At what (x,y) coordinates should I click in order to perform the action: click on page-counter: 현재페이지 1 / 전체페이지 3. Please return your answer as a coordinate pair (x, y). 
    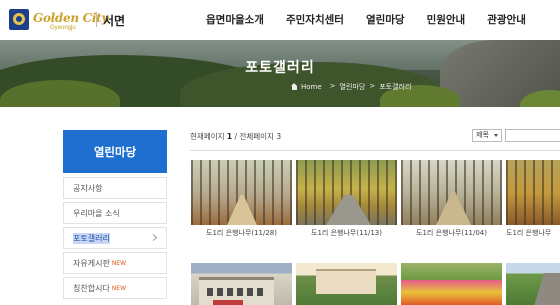
    Looking at the image, I should click on (236, 136).